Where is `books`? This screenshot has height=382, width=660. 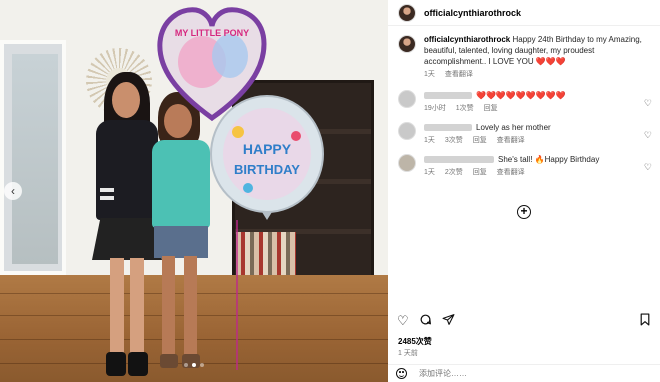 books is located at coordinates (266, 256).